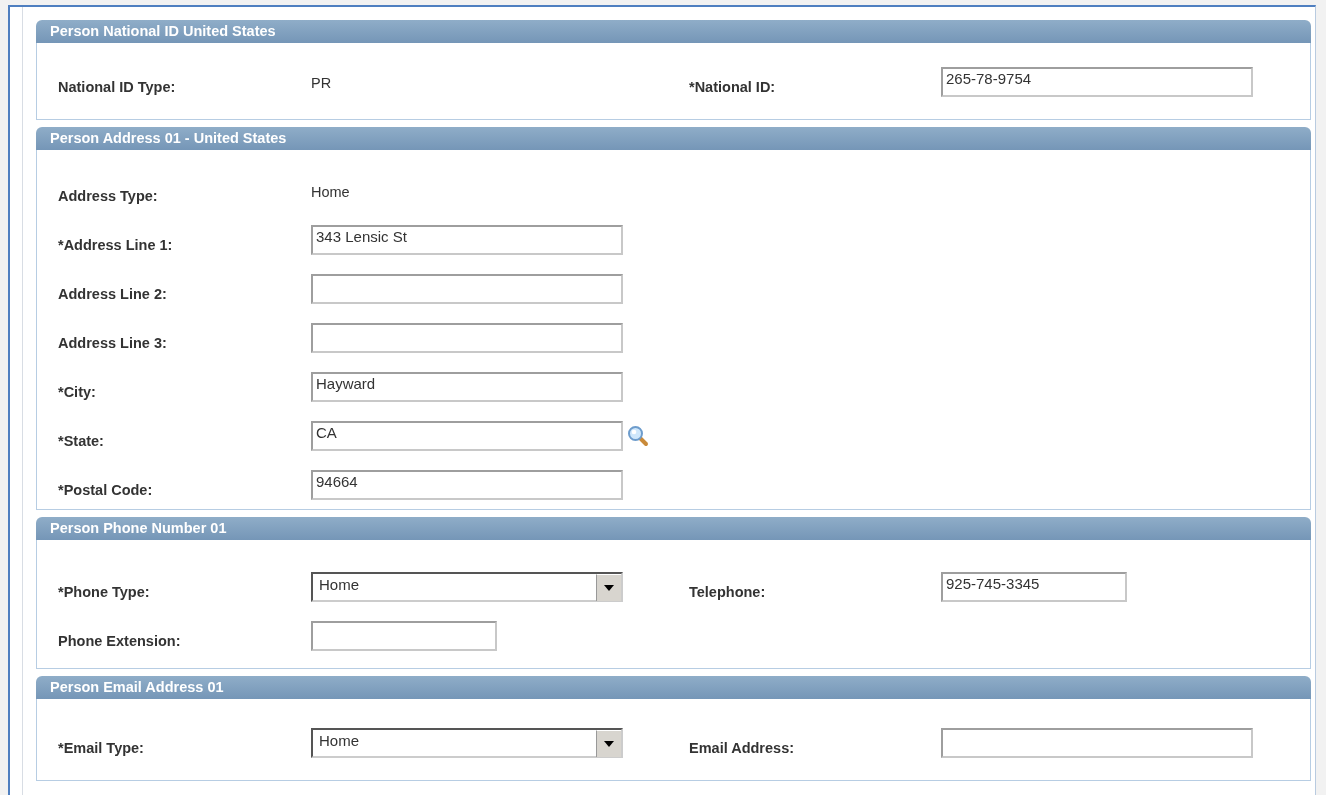 This screenshot has height=795, width=1326. I want to click on input-field: CA, so click(467, 435).